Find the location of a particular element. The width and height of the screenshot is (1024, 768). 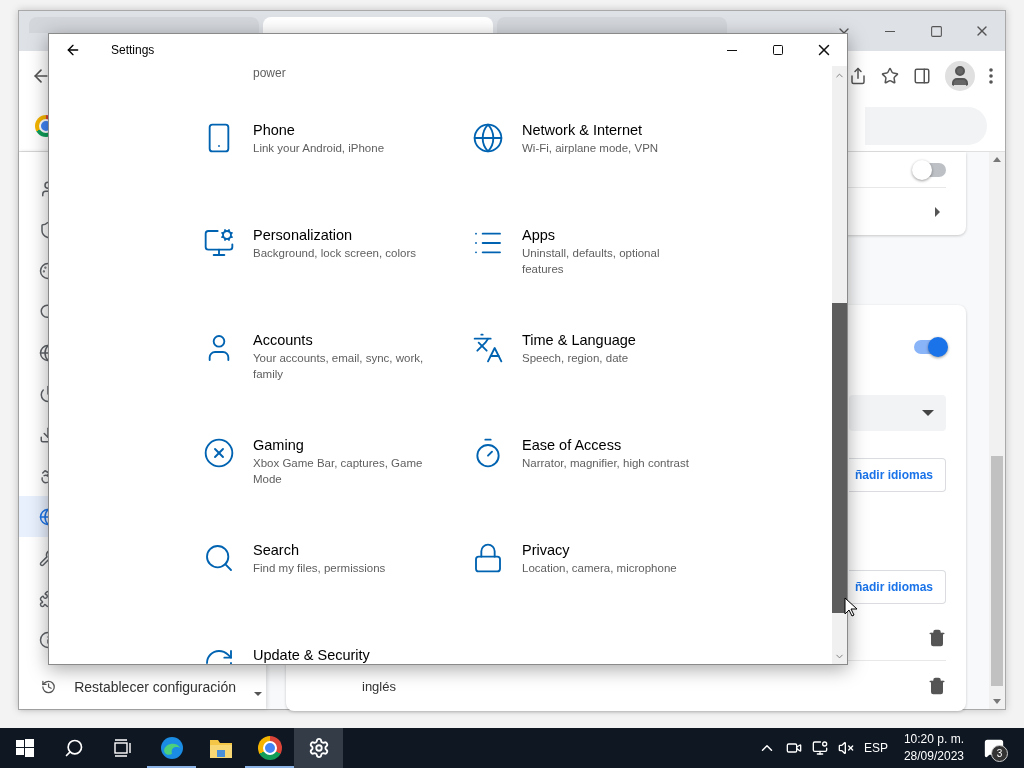

chrome-logo-icon is located at coordinates (269, 748).